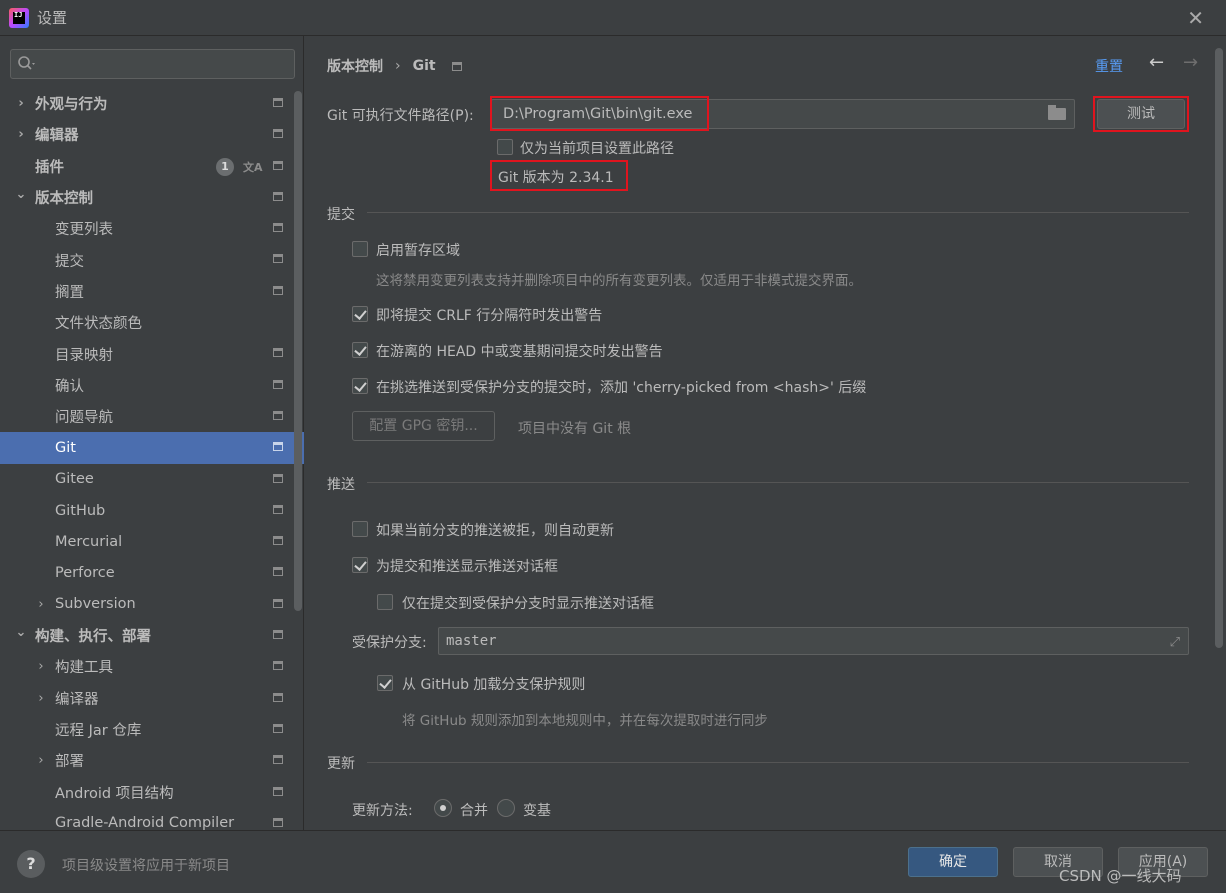 Image resolution: width=1226 pixels, height=893 pixels. I want to click on sidebar-item: Perforce, so click(146, 572).